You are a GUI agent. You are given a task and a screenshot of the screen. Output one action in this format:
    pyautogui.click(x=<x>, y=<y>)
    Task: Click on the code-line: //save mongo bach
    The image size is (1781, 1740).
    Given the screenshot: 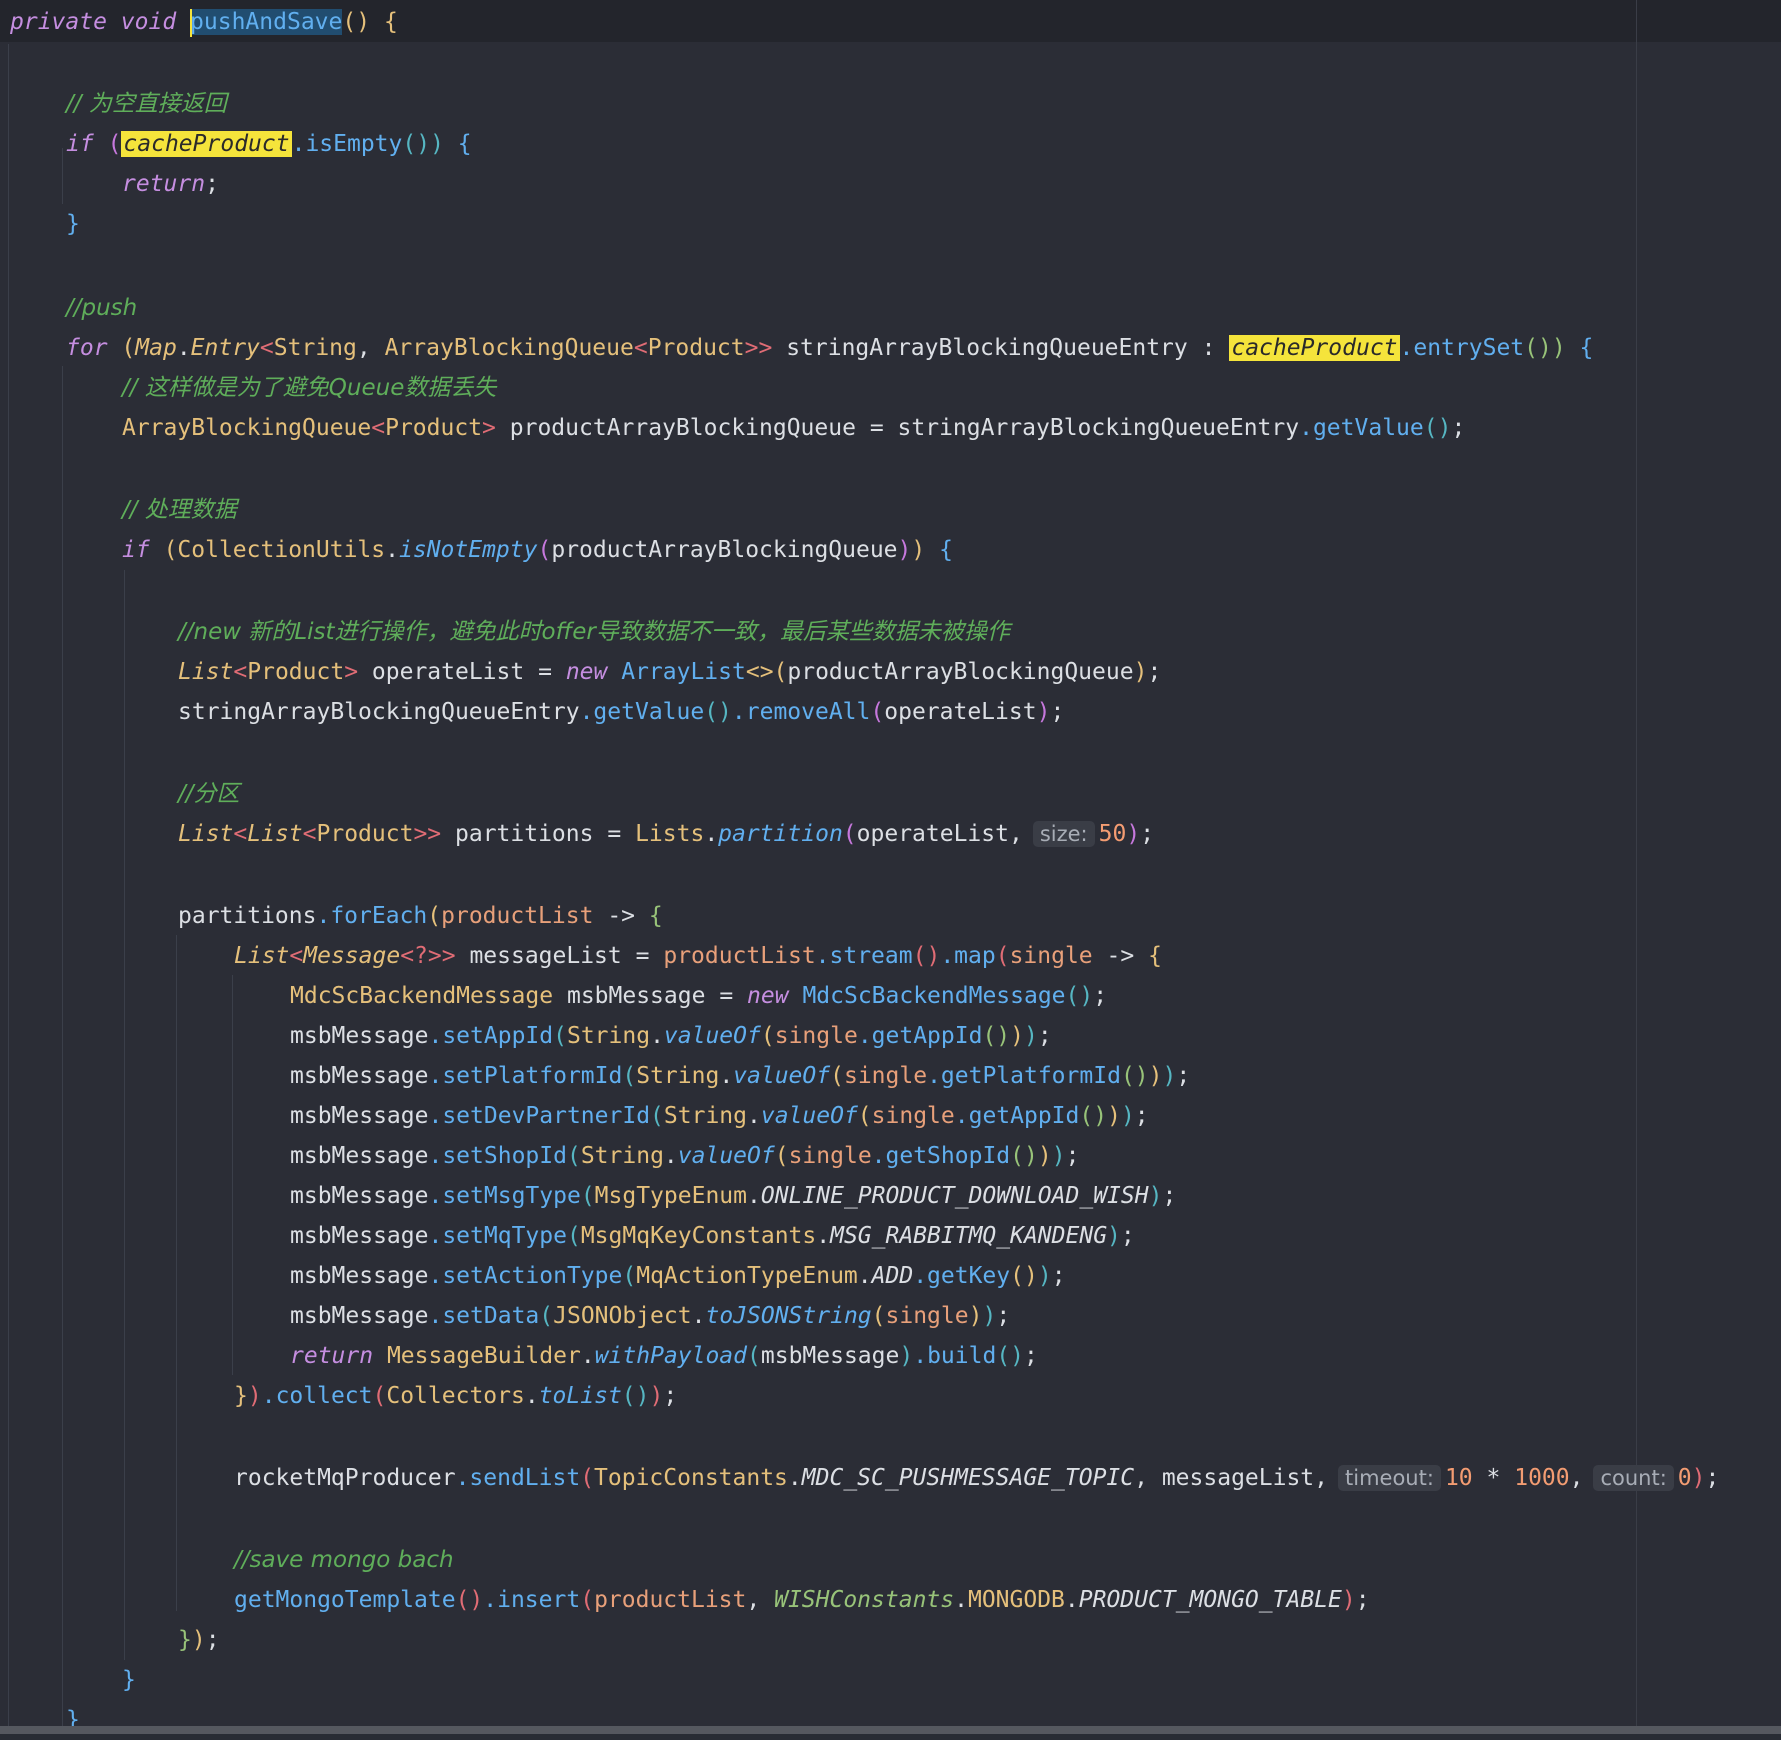 What is the action you would take?
    pyautogui.click(x=344, y=1560)
    